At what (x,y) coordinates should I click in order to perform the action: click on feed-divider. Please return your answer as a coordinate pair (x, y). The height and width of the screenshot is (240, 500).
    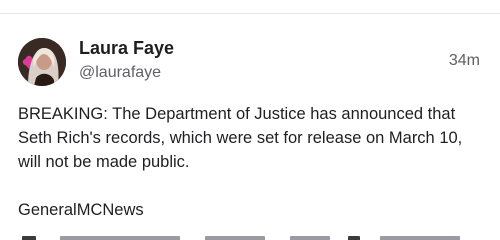
    Looking at the image, I should click on (250, 7).